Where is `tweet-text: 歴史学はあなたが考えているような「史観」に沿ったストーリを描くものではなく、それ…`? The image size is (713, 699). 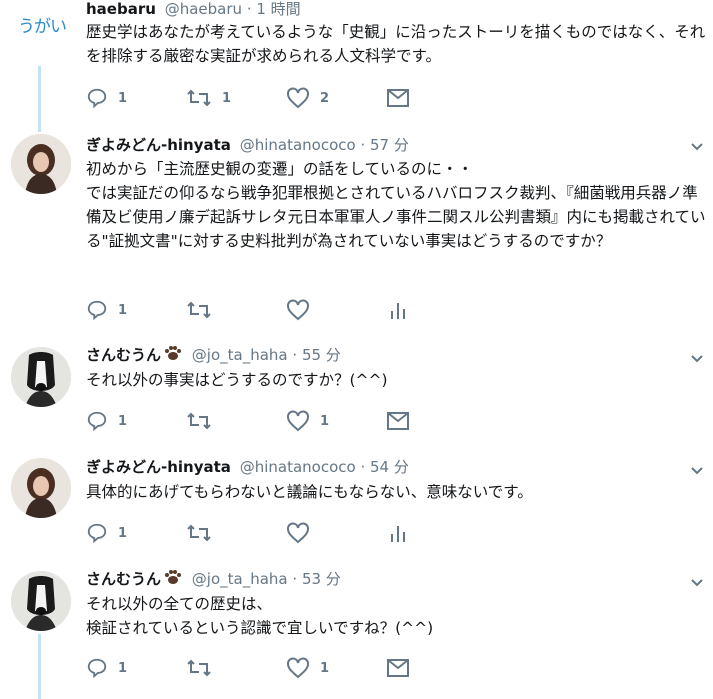 tweet-text: 歴史学はあなたが考えているような「史観」に沿ったストーリを描くものではなく、それ… is located at coordinates (396, 44).